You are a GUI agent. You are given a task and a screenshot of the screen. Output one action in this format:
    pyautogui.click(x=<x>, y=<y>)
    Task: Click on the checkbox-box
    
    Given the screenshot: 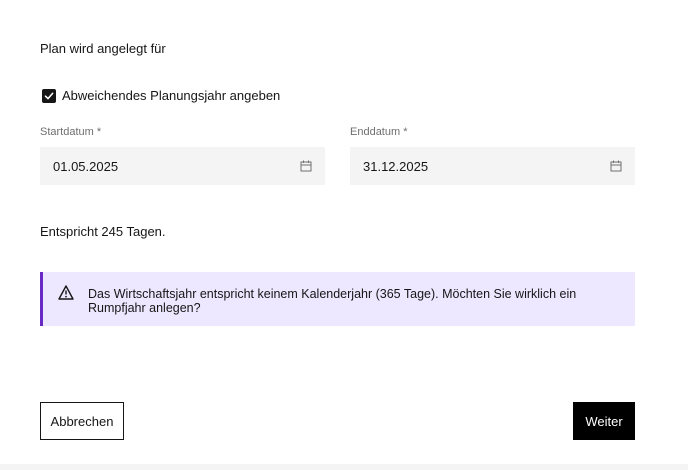 What is the action you would take?
    pyautogui.click(x=49, y=96)
    